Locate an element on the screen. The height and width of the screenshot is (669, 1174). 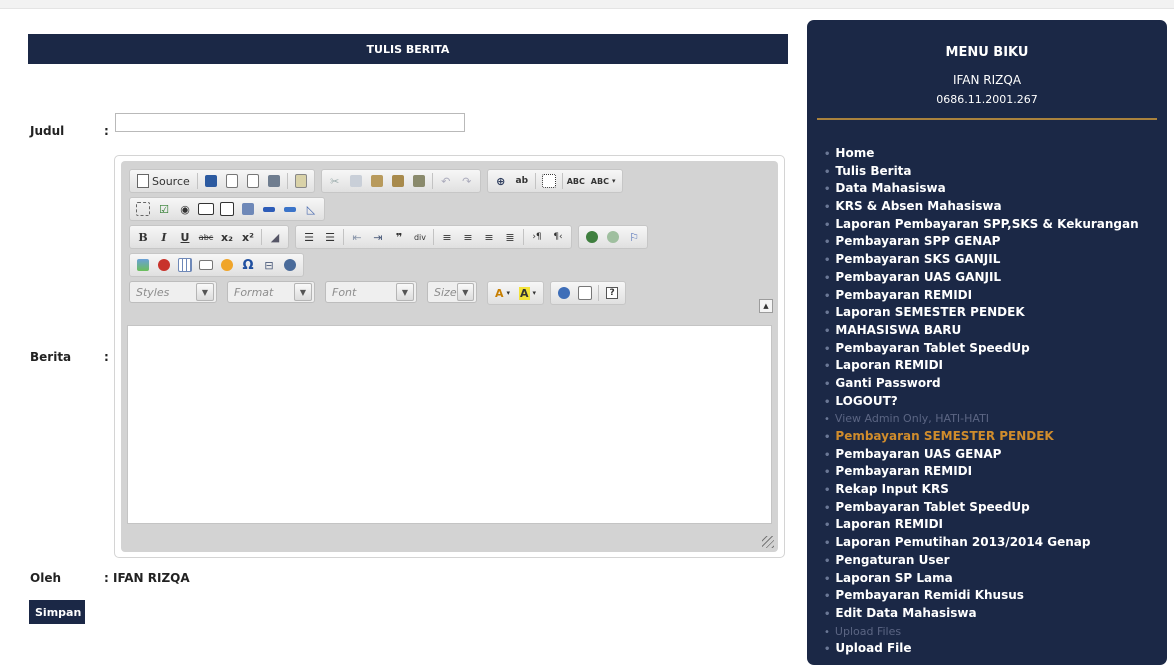
resize-grip-icon is located at coordinates (768, 542).